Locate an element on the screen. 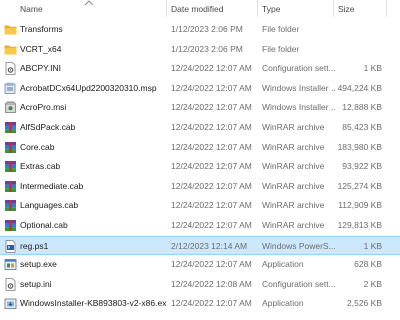 The image size is (400, 320). file-size: 112,909 KB is located at coordinates (360, 205).